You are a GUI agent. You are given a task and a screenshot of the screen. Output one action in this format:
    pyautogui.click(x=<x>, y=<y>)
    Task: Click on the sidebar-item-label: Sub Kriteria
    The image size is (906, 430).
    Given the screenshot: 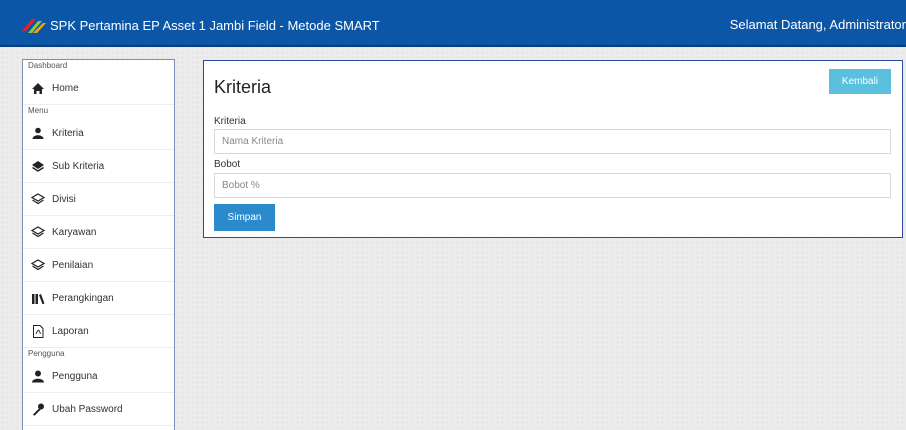 What is the action you would take?
    pyautogui.click(x=78, y=166)
    